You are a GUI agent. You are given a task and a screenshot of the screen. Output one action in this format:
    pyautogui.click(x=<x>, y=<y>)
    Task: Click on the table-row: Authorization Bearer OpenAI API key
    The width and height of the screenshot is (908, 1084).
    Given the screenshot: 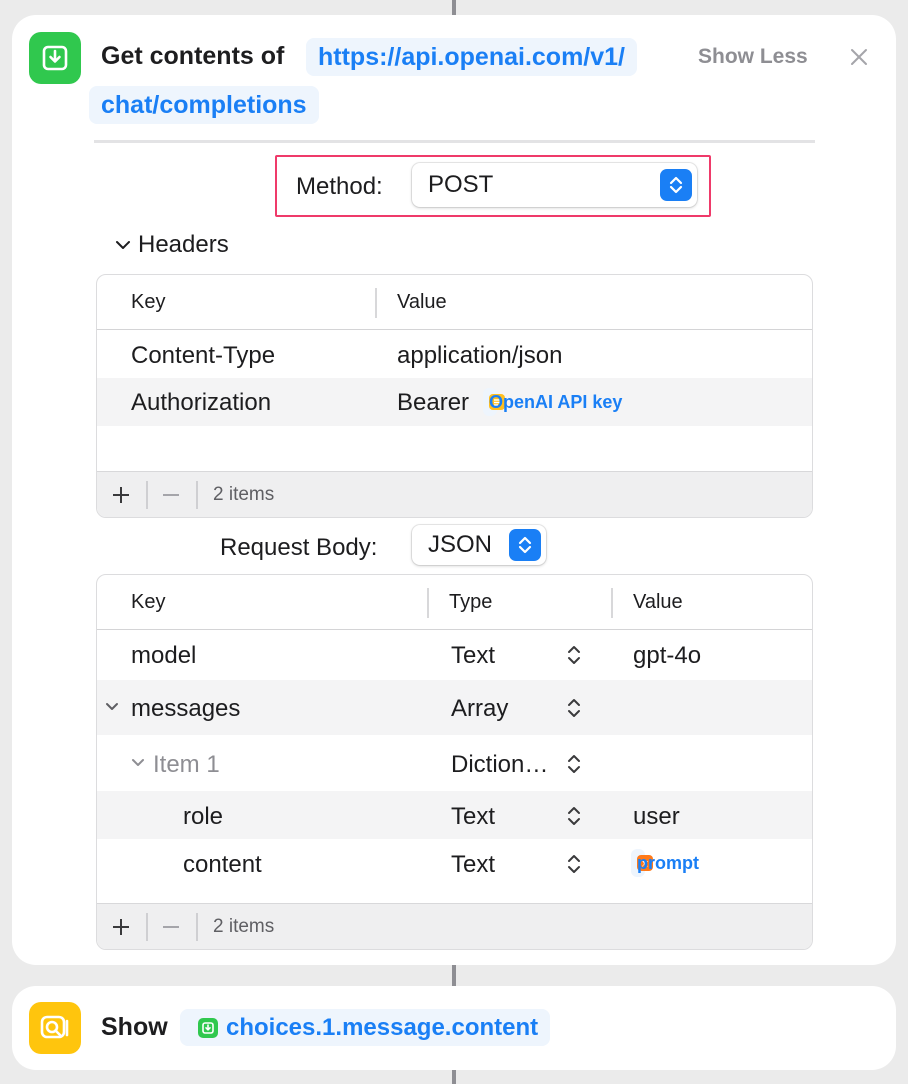 What is the action you would take?
    pyautogui.click(x=454, y=402)
    